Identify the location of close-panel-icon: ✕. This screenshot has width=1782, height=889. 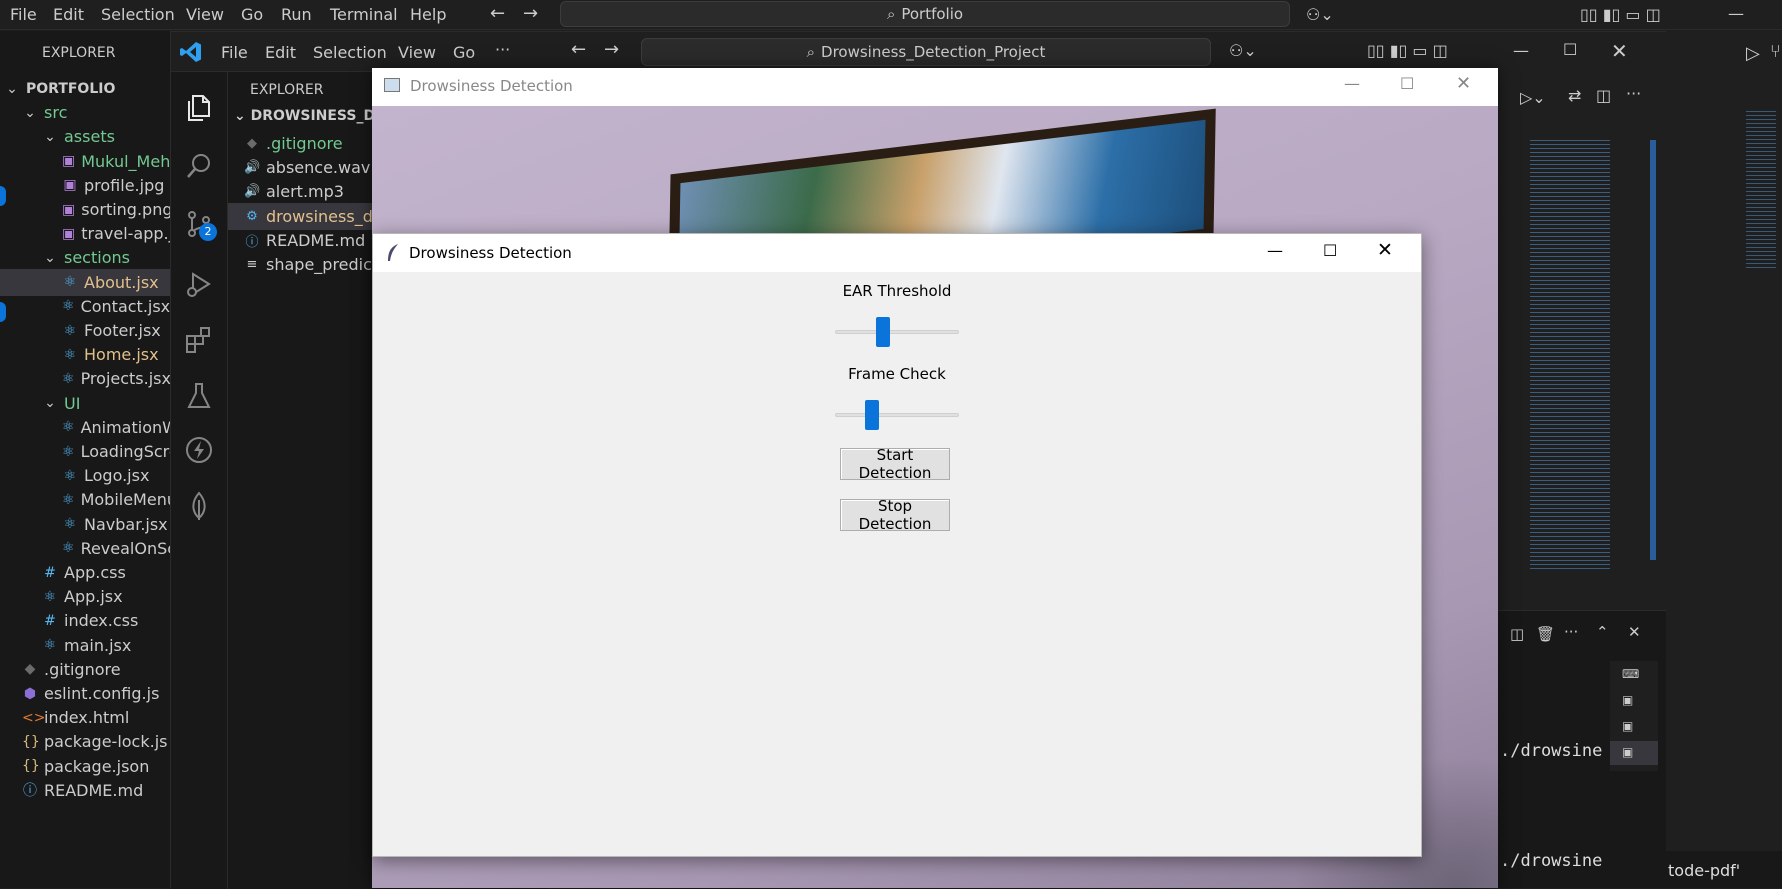
(1634, 632).